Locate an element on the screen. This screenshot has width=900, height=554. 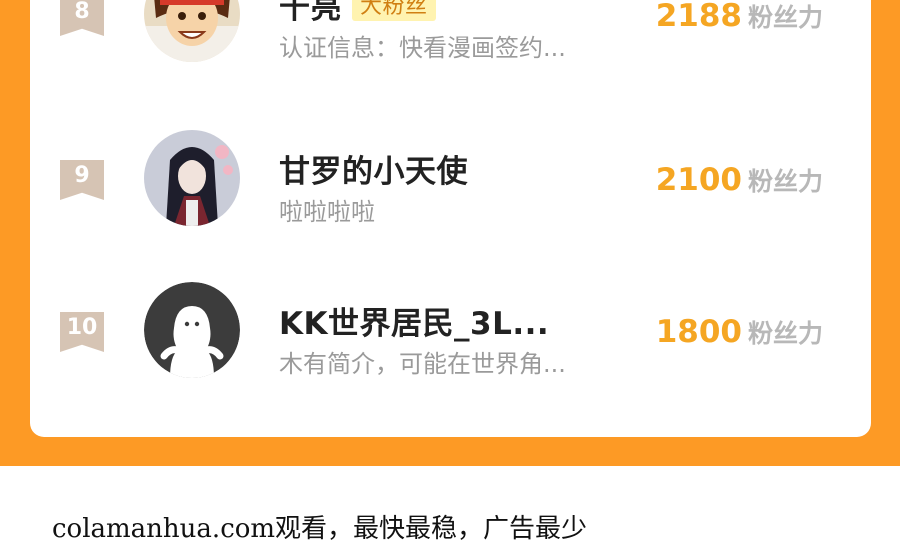
fan-level-badge: 大粉丝 is located at coordinates (394, 10).